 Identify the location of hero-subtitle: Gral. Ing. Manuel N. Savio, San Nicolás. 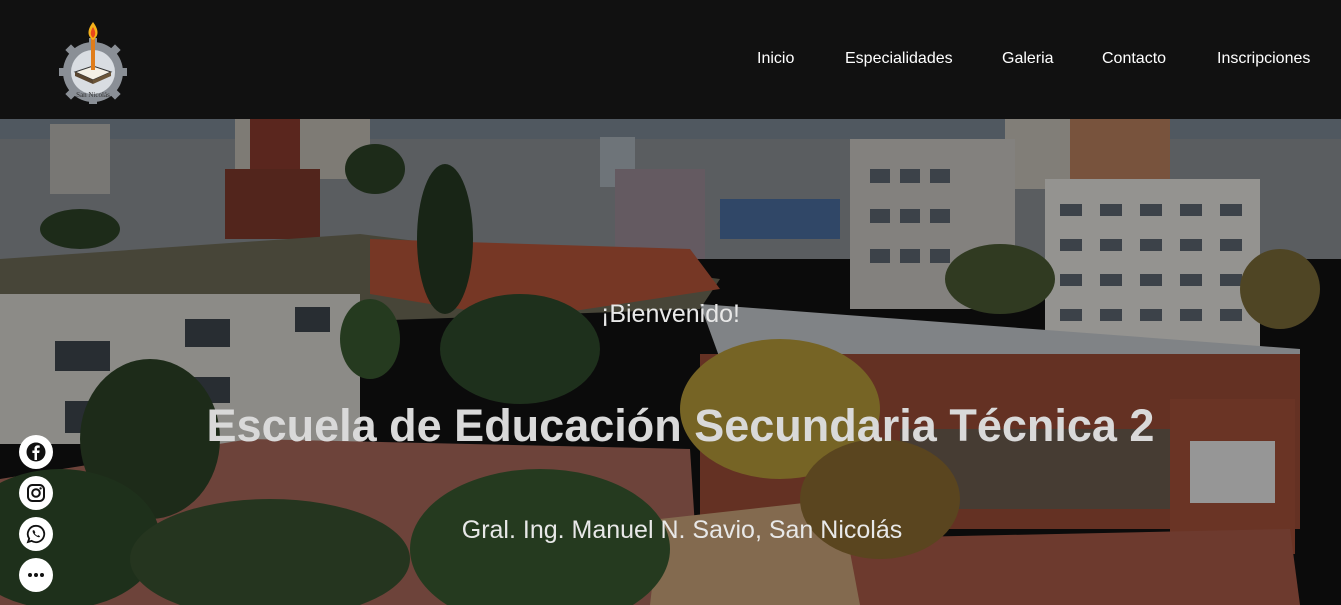
(682, 530).